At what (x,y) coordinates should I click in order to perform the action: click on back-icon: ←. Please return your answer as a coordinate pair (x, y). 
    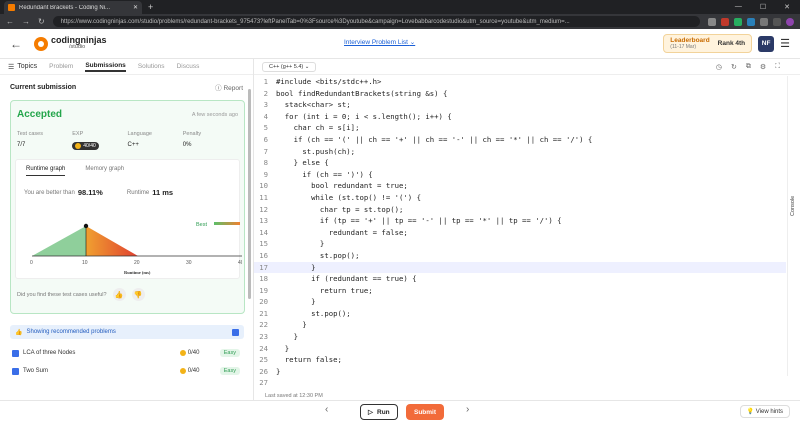
    Looking at the image, I should click on (10, 21).